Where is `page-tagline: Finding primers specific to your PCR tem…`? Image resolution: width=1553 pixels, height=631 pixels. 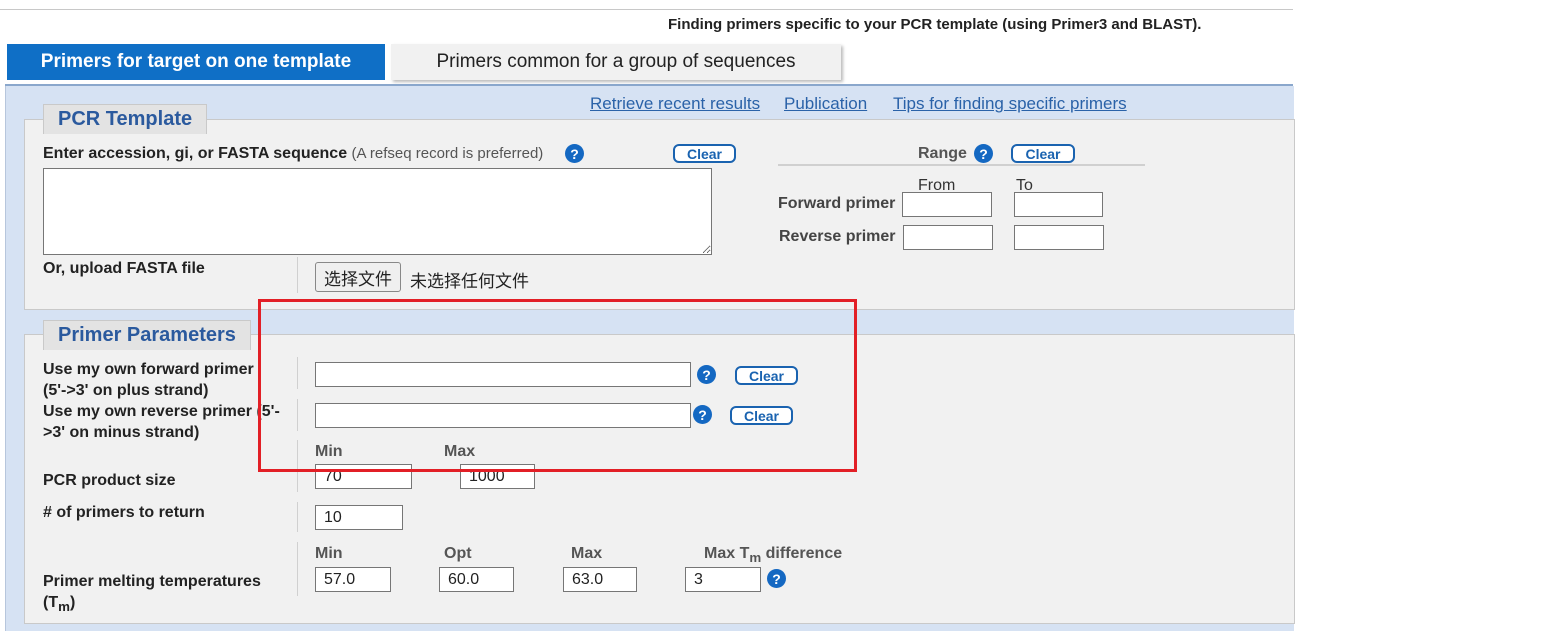 page-tagline: Finding primers specific to your PCR tem… is located at coordinates (935, 24).